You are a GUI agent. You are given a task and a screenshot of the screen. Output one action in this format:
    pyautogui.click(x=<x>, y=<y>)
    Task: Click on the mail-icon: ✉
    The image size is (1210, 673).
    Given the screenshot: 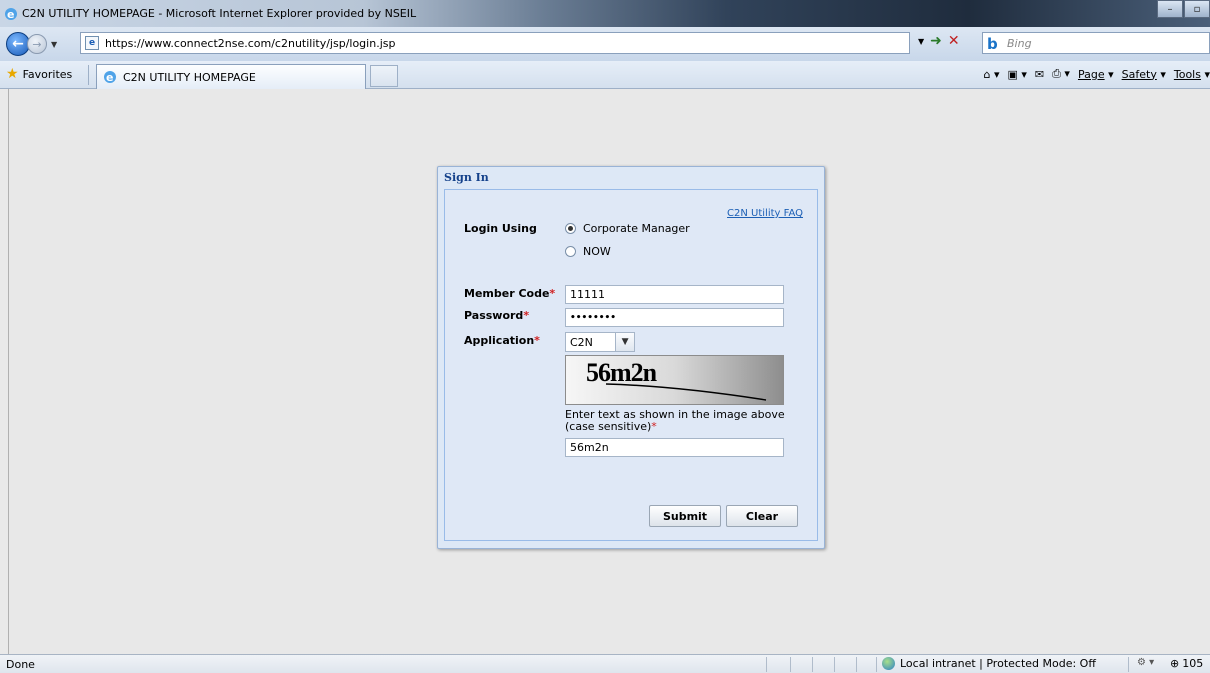 What is the action you would take?
    pyautogui.click(x=1039, y=74)
    